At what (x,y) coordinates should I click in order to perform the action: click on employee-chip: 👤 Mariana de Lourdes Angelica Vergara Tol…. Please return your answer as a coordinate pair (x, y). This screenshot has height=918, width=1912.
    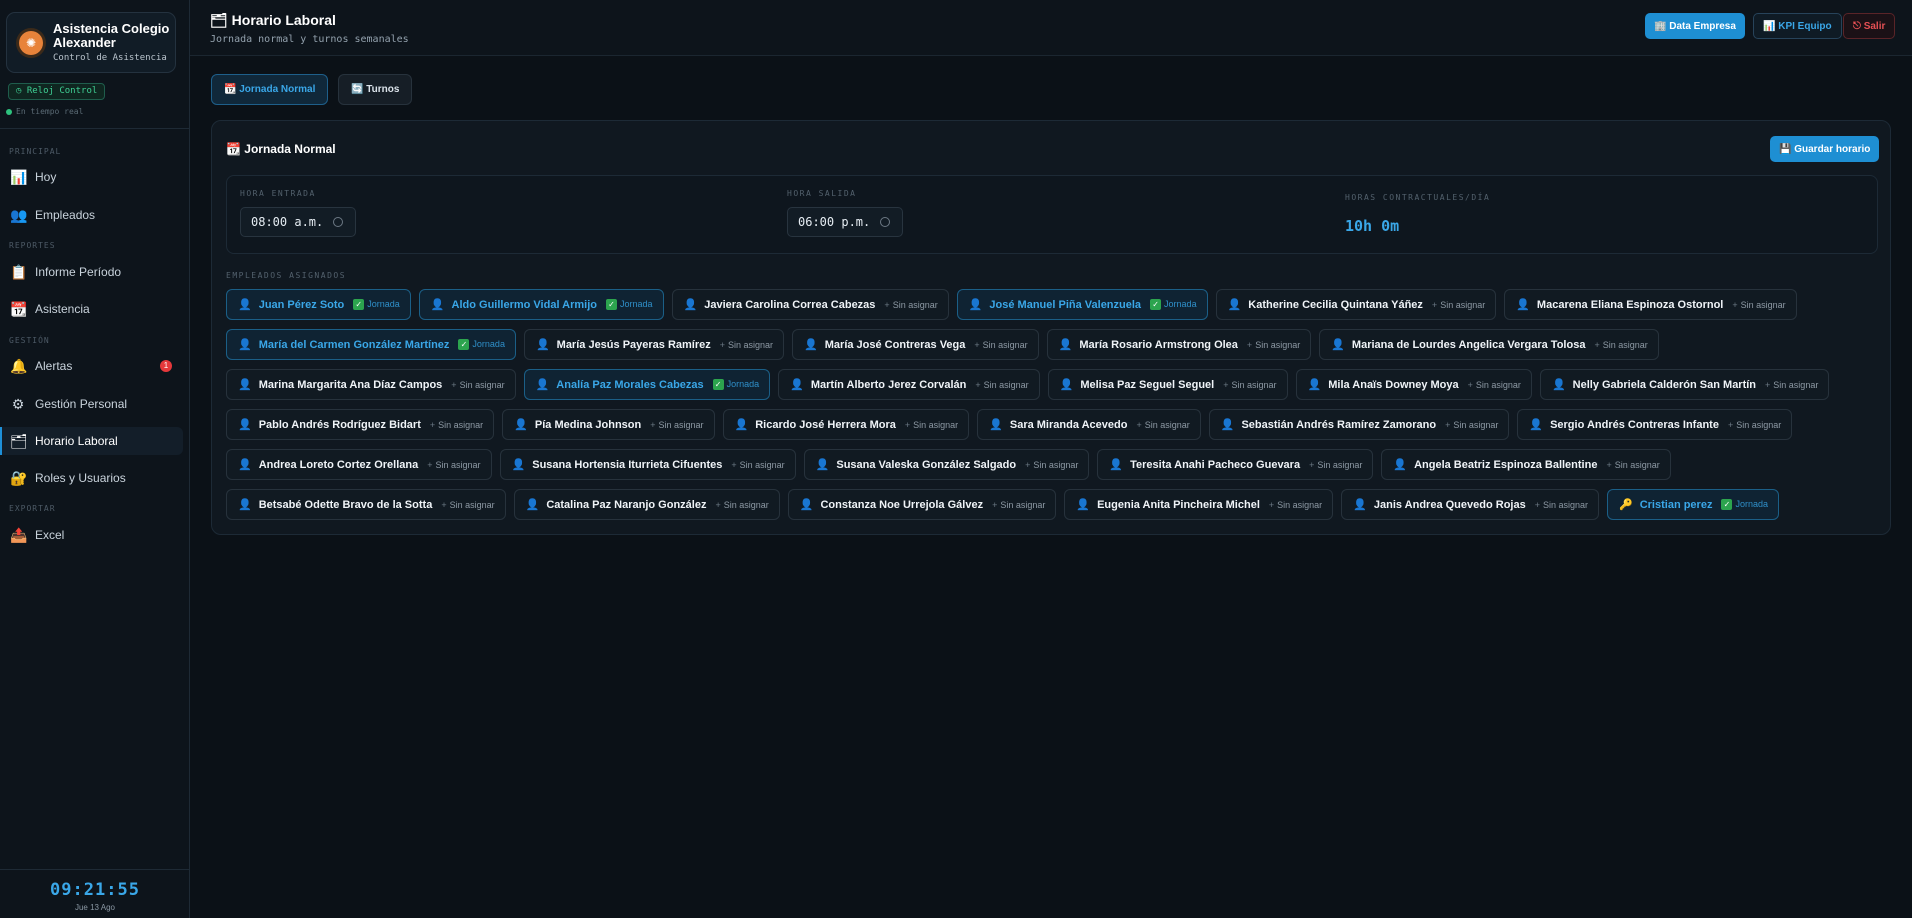
    Looking at the image, I should click on (1489, 344).